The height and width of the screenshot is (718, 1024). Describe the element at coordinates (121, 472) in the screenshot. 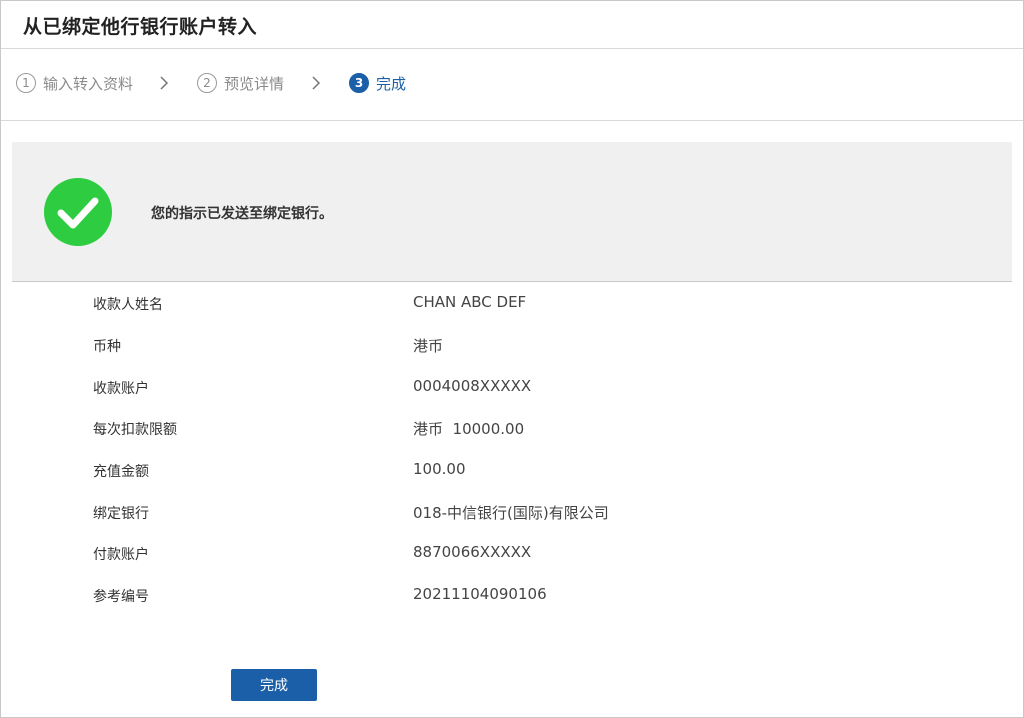

I see `detail-label: 充值金额` at that location.